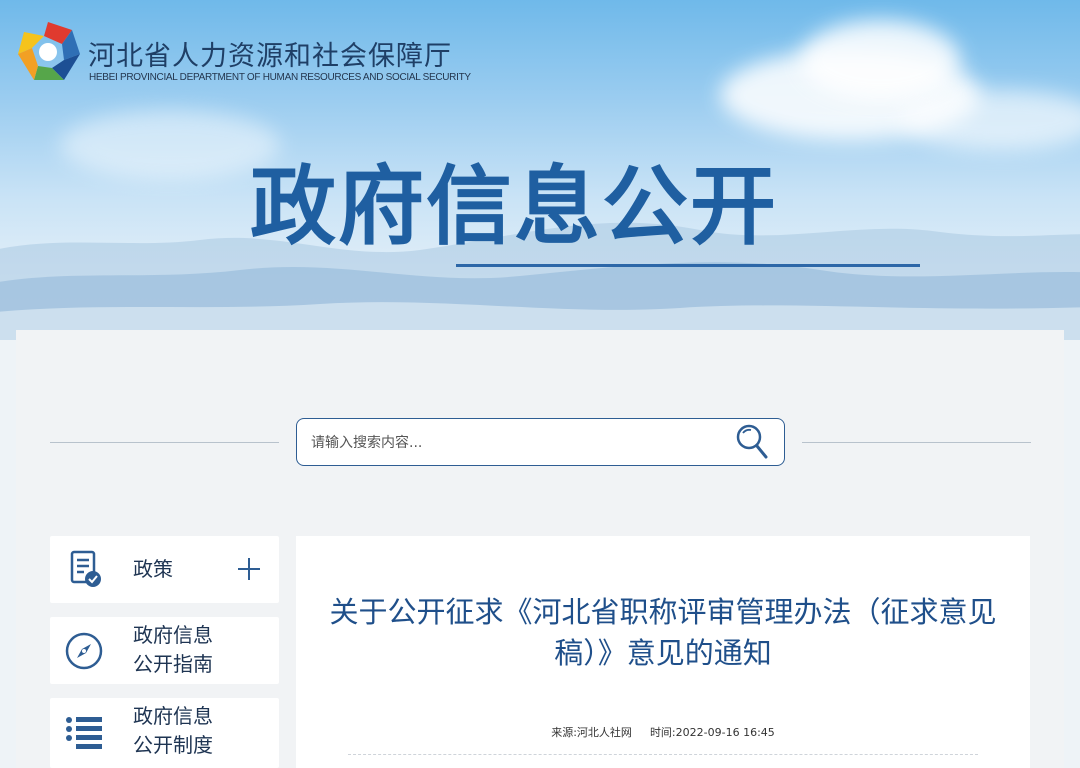  I want to click on search-icon, so click(752, 442).